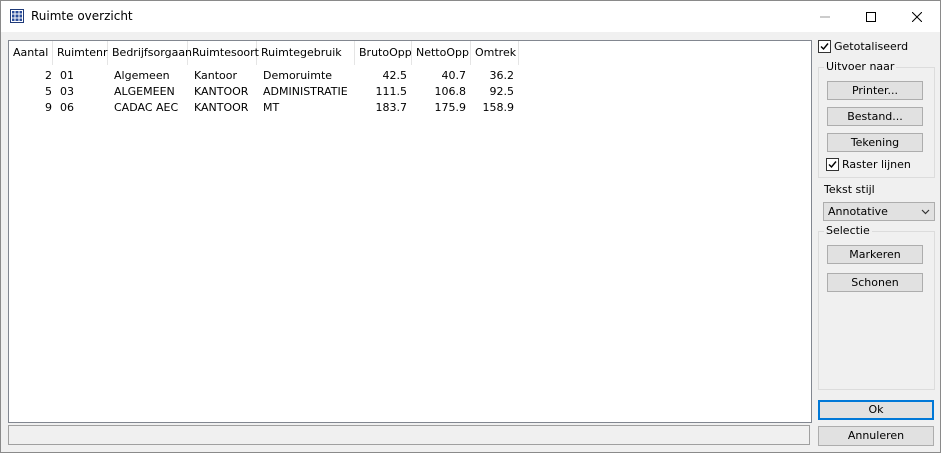 The image size is (941, 453). I want to click on totalized-checkbox, so click(824, 46).